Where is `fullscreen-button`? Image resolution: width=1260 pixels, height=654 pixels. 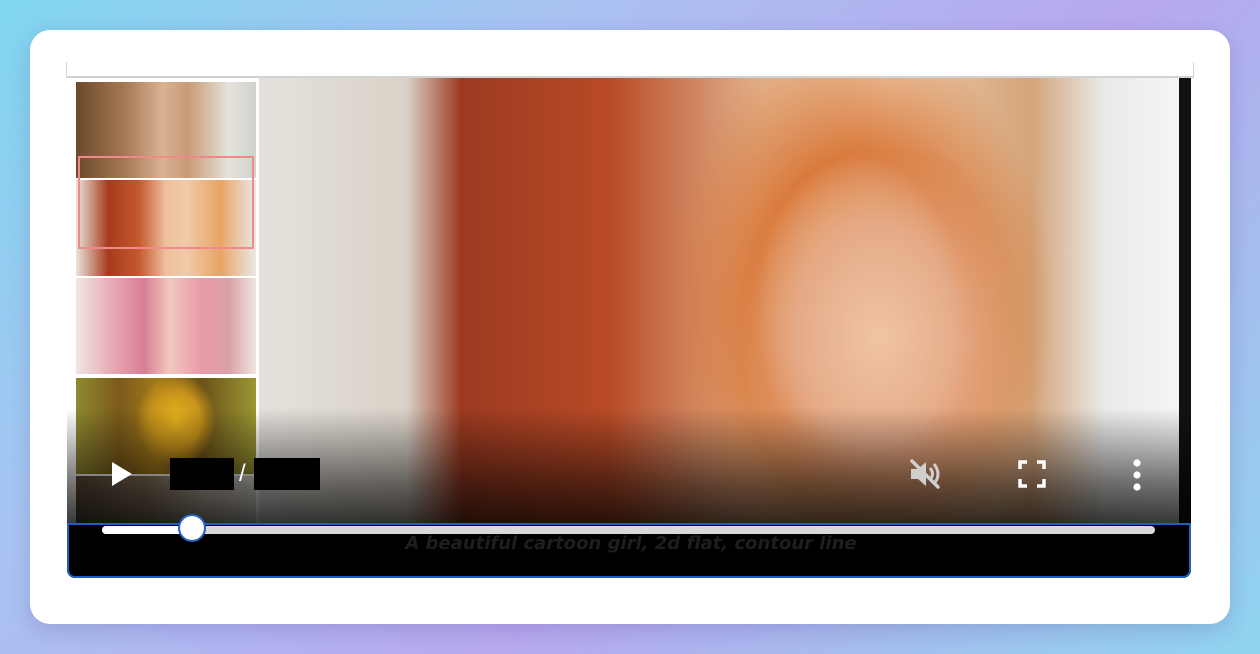 fullscreen-button is located at coordinates (1032, 474).